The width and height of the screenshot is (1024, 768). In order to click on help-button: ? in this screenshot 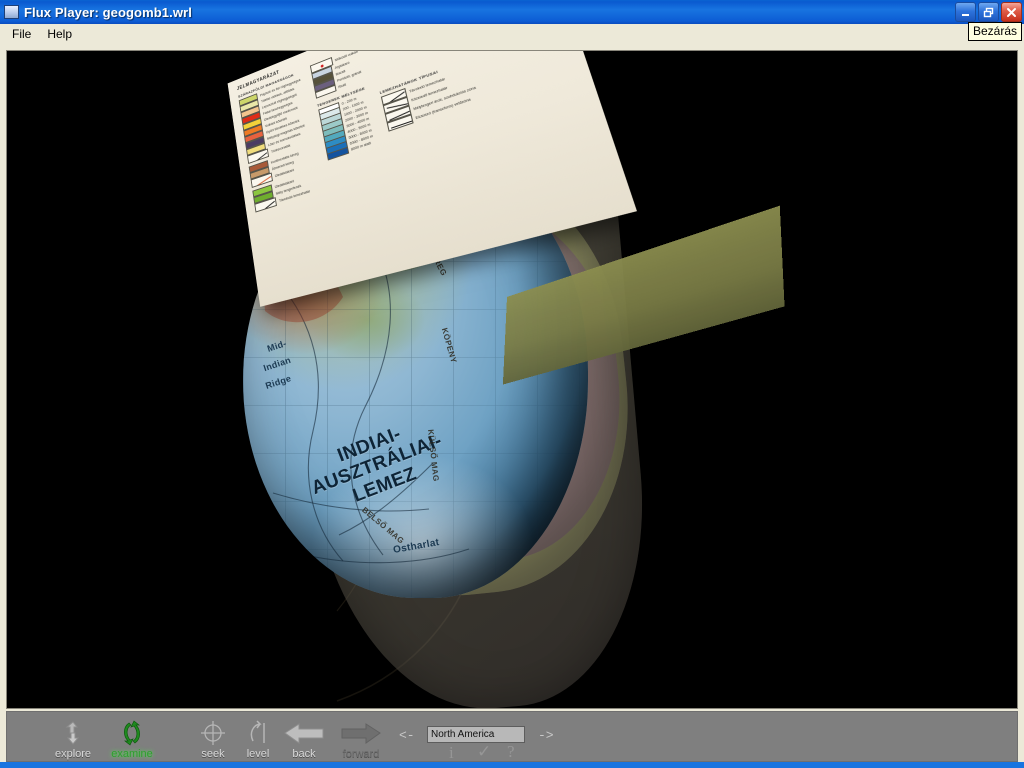, I will do `click(511, 752)`.